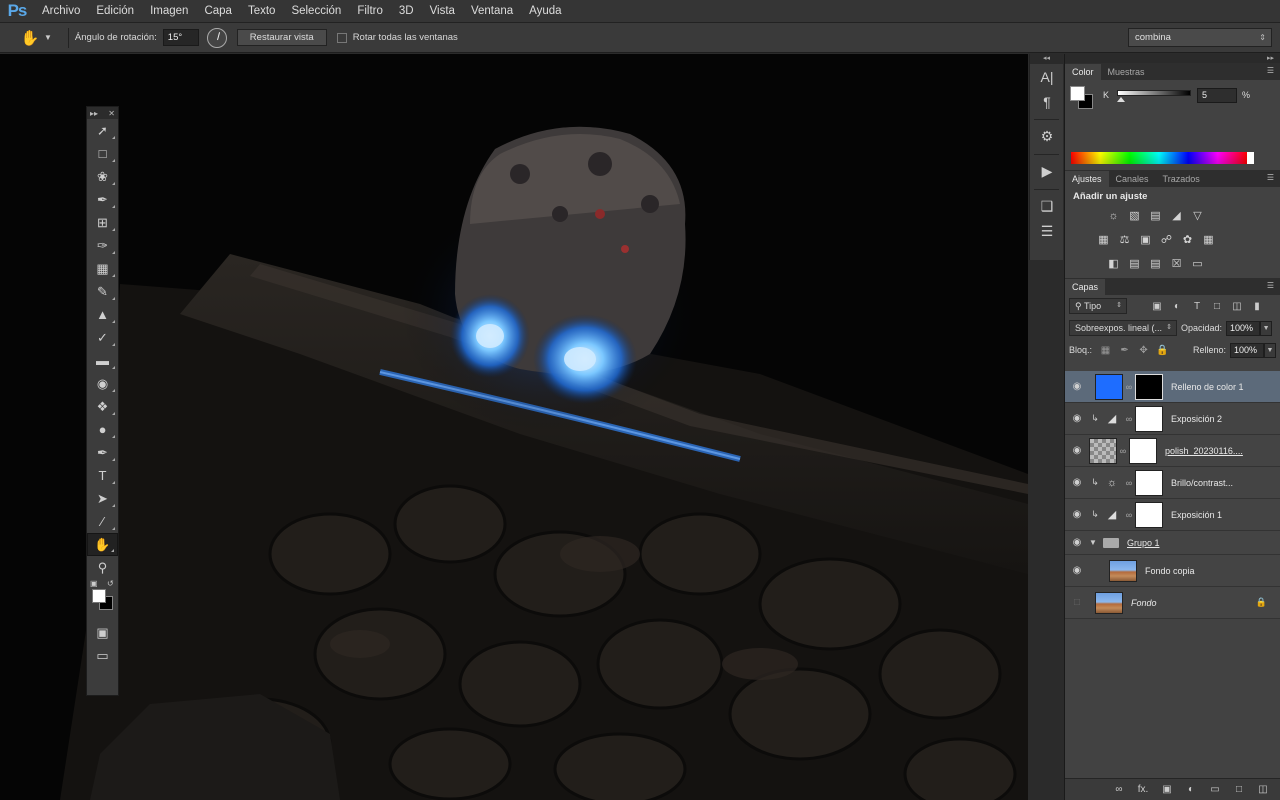 The width and height of the screenshot is (1280, 800). I want to click on fill-input: 100%, so click(1247, 350).